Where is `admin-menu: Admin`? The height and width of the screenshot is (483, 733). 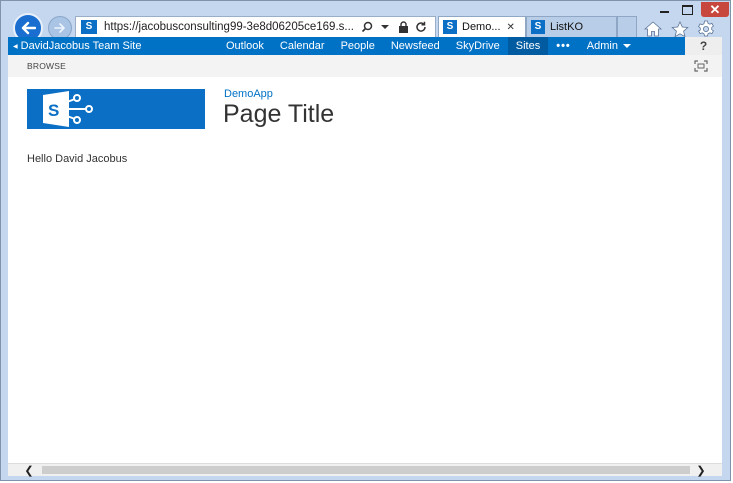
admin-menu: Admin is located at coordinates (608, 46).